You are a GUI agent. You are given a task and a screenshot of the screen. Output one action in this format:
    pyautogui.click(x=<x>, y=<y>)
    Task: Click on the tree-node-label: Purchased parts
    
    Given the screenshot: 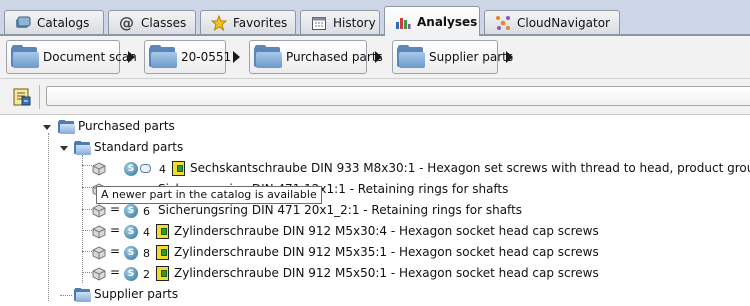 What is the action you would take?
    pyautogui.click(x=126, y=126)
    